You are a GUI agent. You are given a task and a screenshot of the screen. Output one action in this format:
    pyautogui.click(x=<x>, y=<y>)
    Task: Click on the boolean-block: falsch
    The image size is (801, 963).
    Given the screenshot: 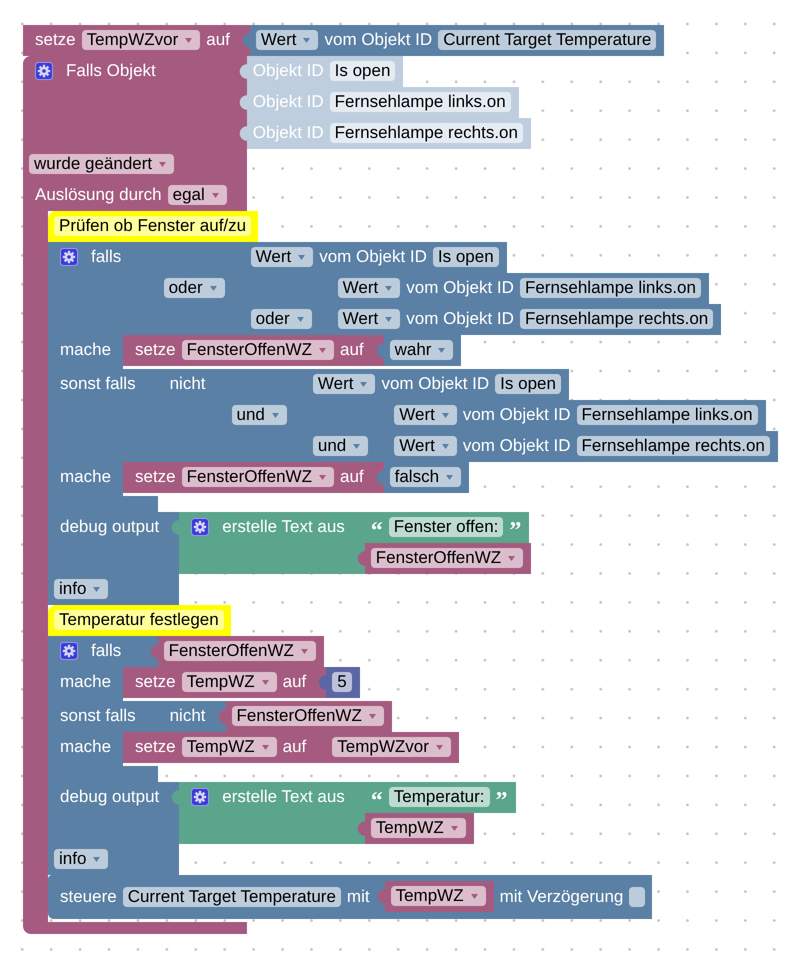 What is the action you would take?
    pyautogui.click(x=422, y=477)
    